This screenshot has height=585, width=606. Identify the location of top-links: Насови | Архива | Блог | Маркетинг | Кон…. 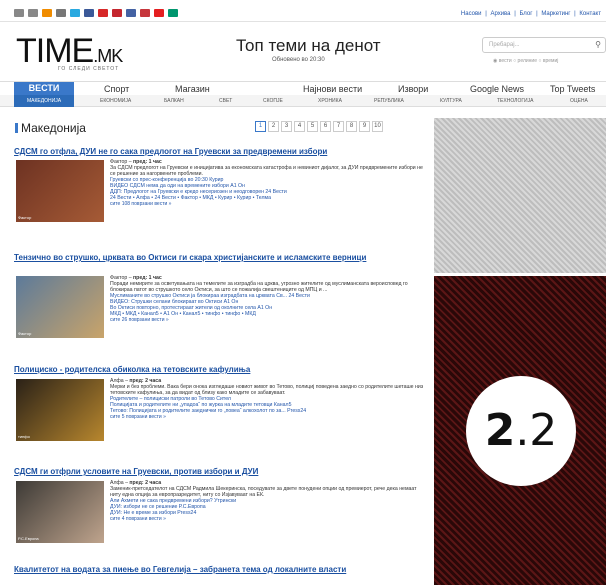
(531, 14).